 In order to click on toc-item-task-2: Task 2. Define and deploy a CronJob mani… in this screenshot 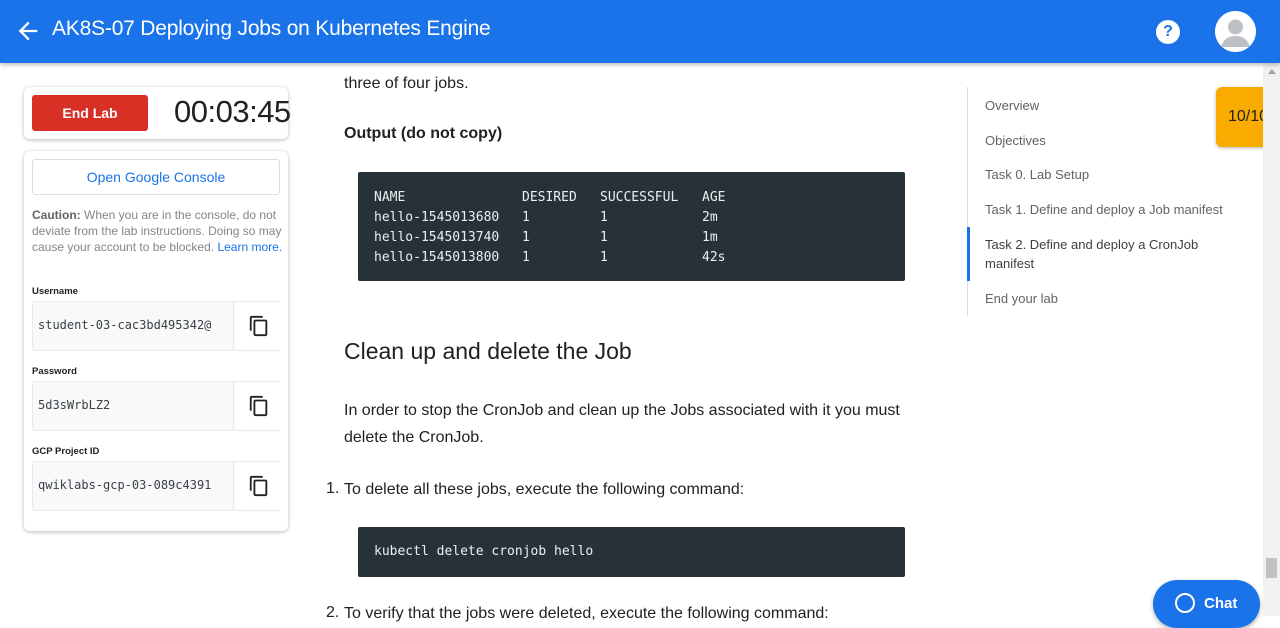, I will do `click(1110, 254)`.